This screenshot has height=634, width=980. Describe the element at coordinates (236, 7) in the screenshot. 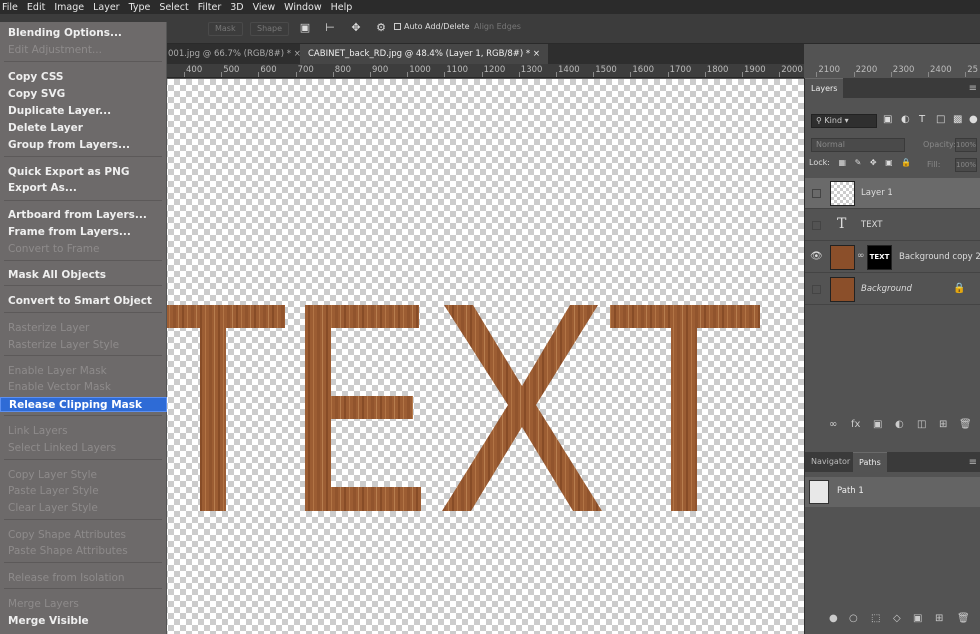

I see `menu-3d: 3D` at that location.